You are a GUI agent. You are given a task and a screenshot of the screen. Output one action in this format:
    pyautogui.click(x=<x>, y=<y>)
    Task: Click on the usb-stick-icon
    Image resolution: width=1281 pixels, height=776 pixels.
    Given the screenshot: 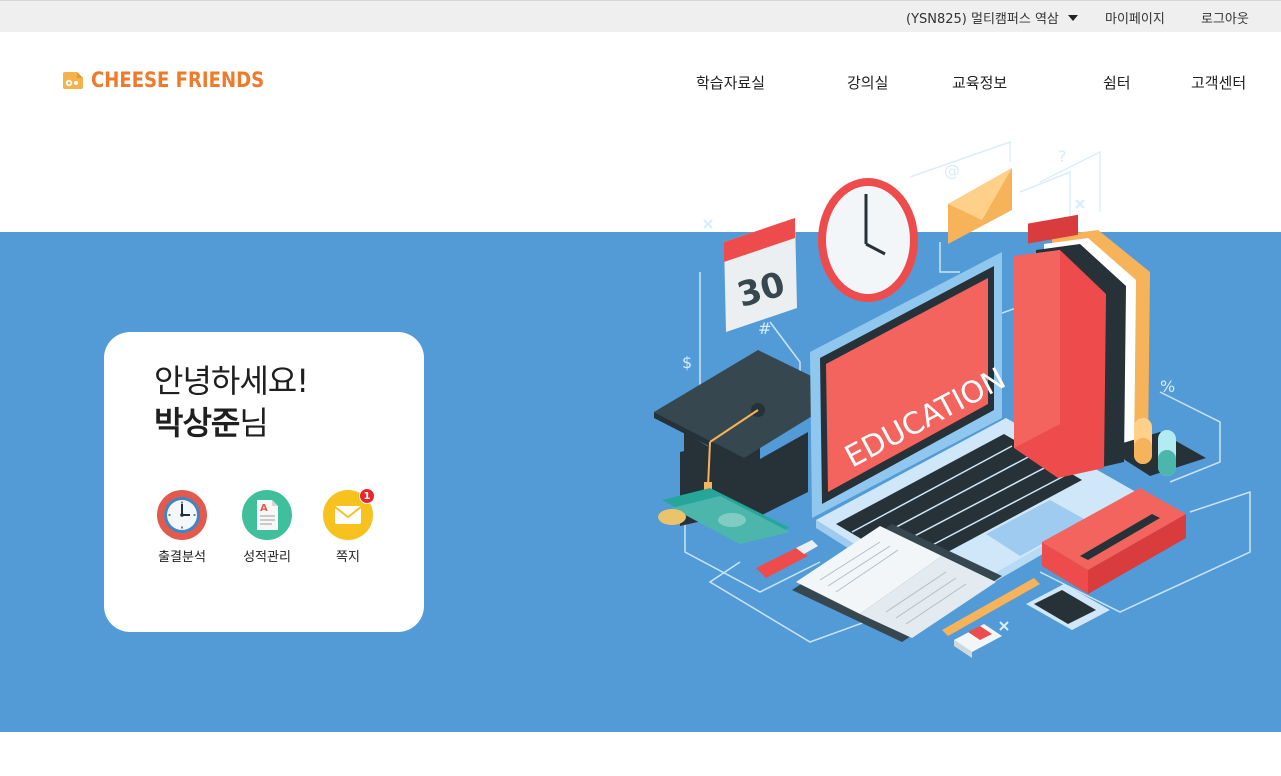 What is the action you would take?
    pyautogui.click(x=787, y=559)
    